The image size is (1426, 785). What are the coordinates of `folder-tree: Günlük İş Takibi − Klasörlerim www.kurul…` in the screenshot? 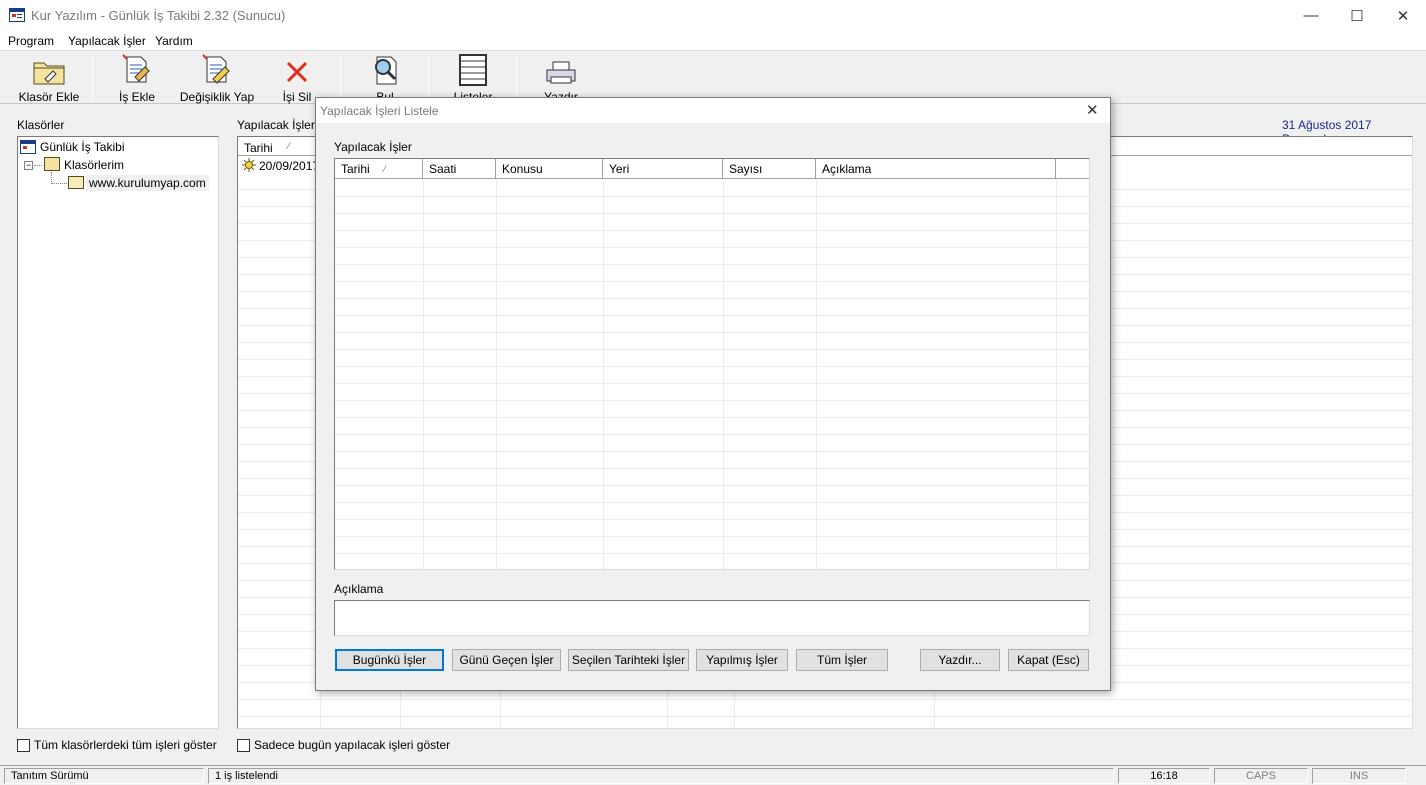 It's located at (118, 432).